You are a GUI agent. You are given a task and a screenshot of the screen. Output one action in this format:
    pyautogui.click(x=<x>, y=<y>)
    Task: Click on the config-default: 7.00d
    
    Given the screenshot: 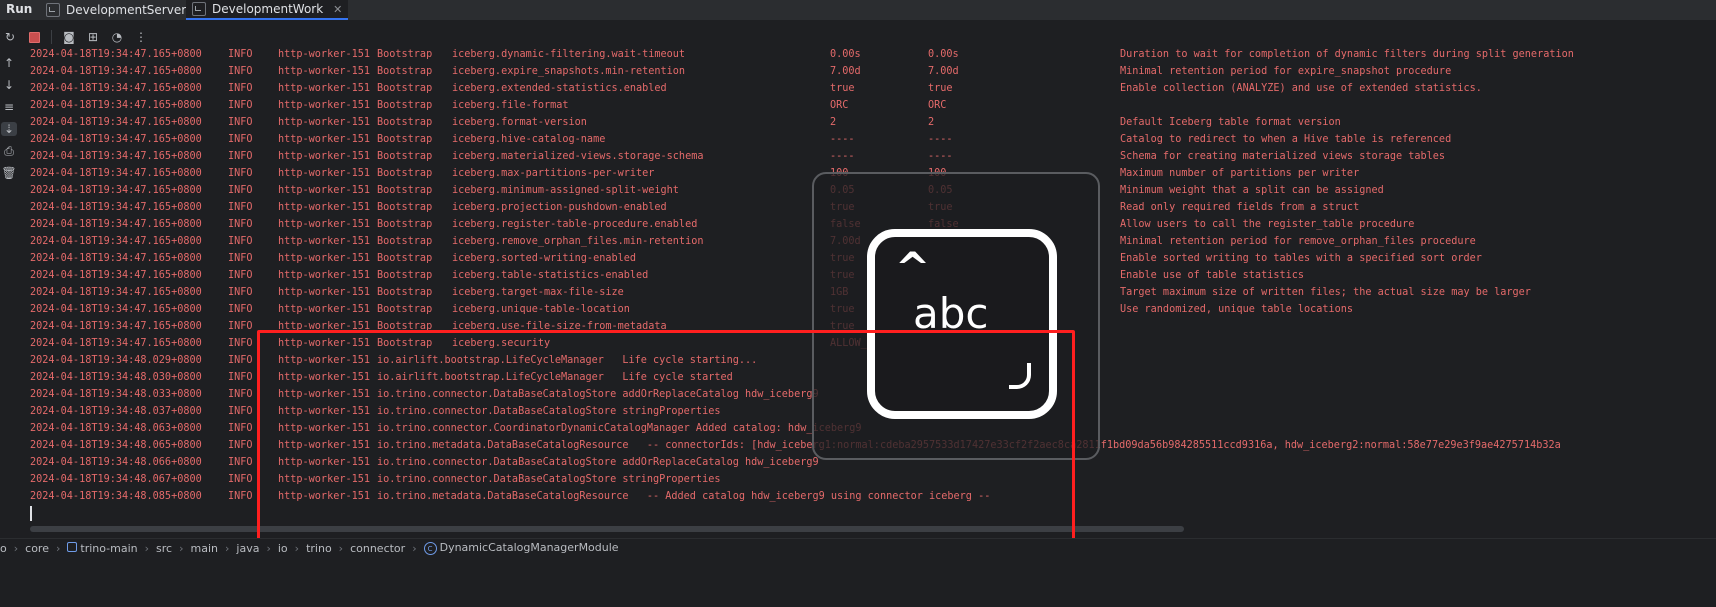 What is the action you would take?
    pyautogui.click(x=845, y=71)
    